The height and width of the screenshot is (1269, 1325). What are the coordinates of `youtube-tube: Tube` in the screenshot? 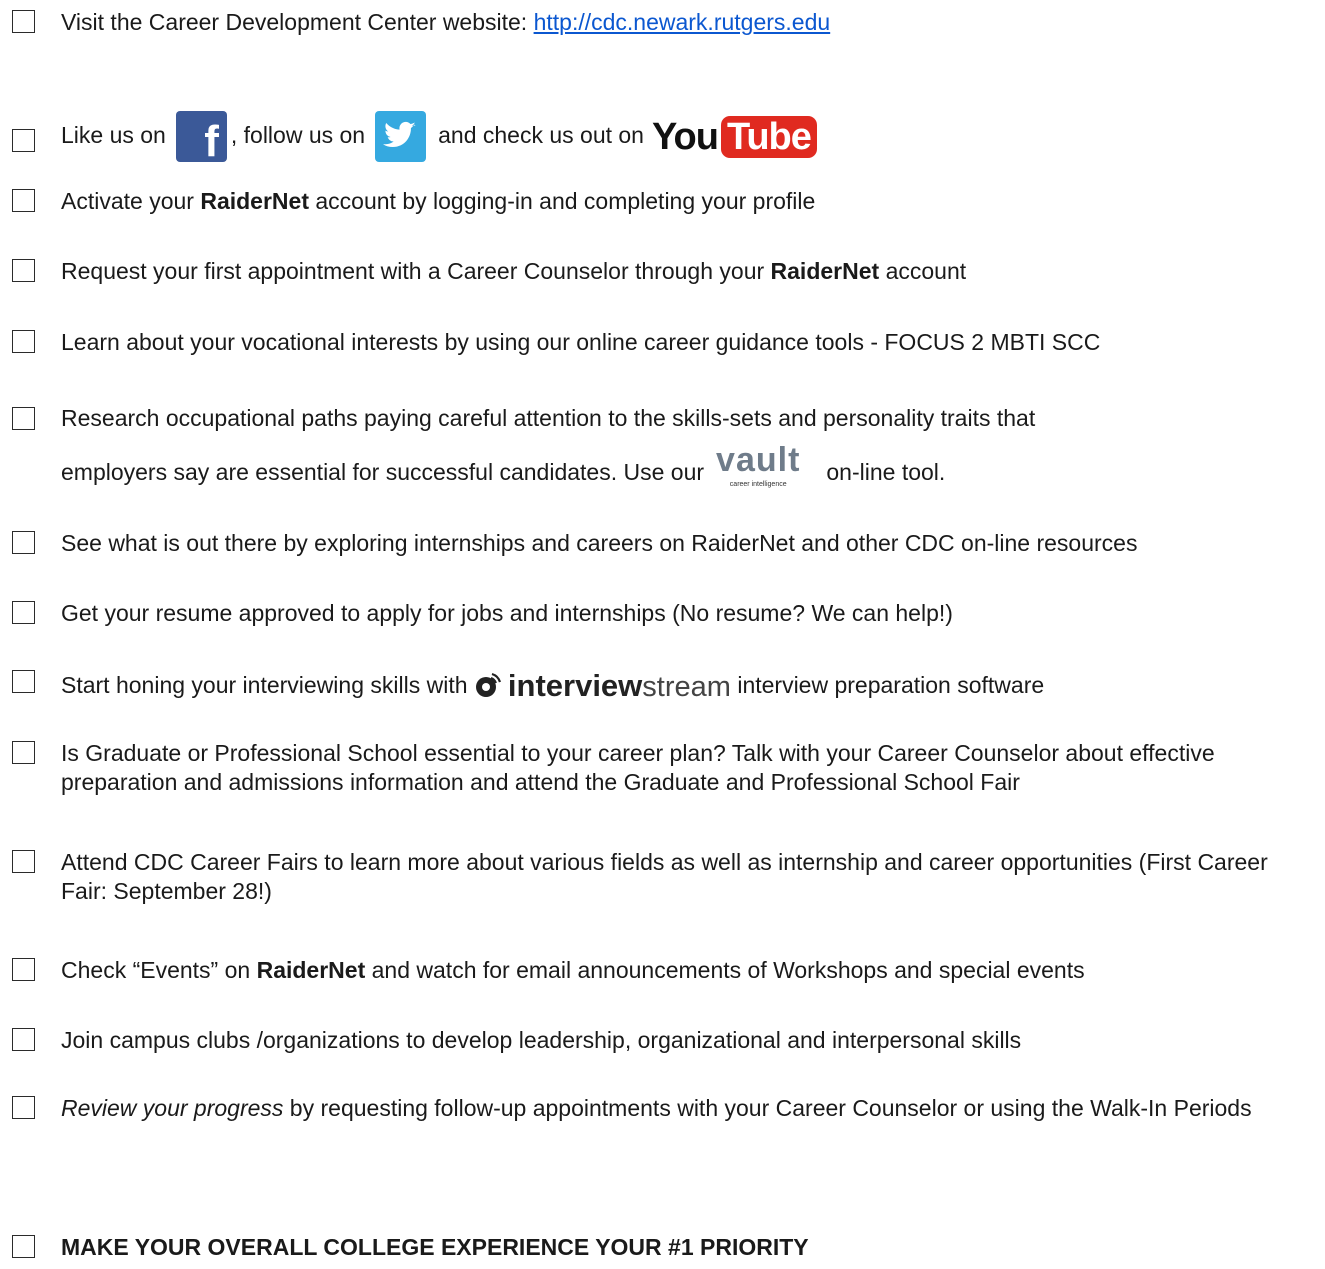 It's located at (768, 136).